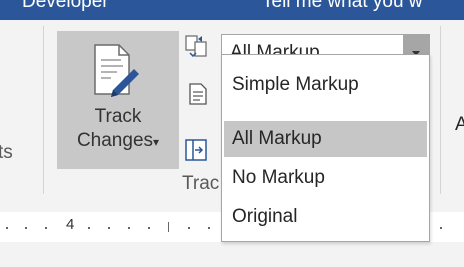  What do you see at coordinates (65, 6) in the screenshot?
I see `title-bar-tab-fragment: Developer` at bounding box center [65, 6].